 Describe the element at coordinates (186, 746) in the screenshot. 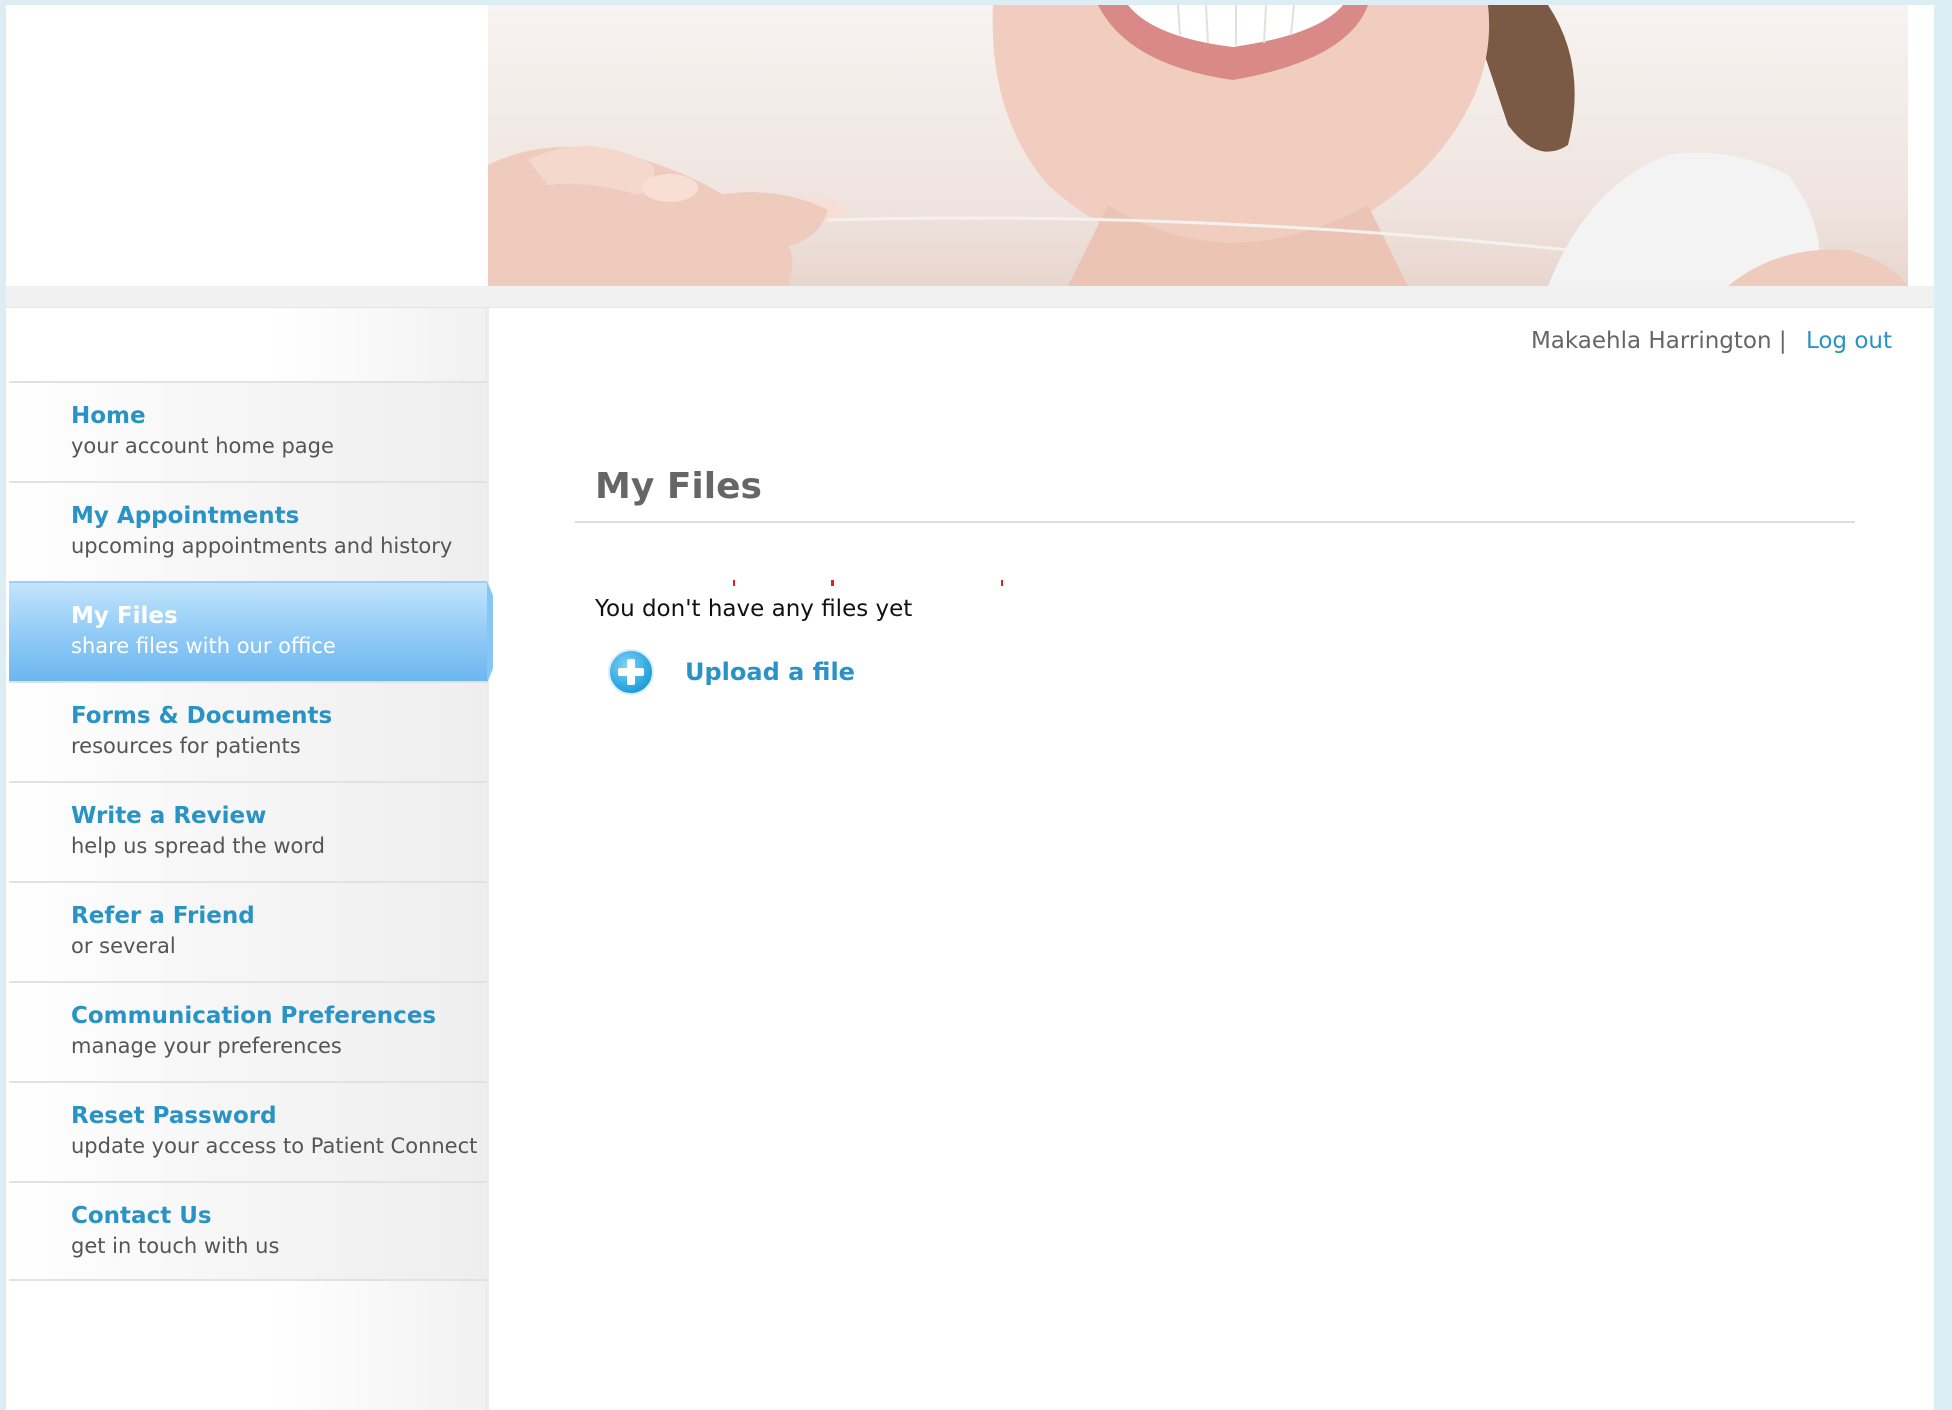

I see `sidebar-item-subtitle: resources for patients` at that location.